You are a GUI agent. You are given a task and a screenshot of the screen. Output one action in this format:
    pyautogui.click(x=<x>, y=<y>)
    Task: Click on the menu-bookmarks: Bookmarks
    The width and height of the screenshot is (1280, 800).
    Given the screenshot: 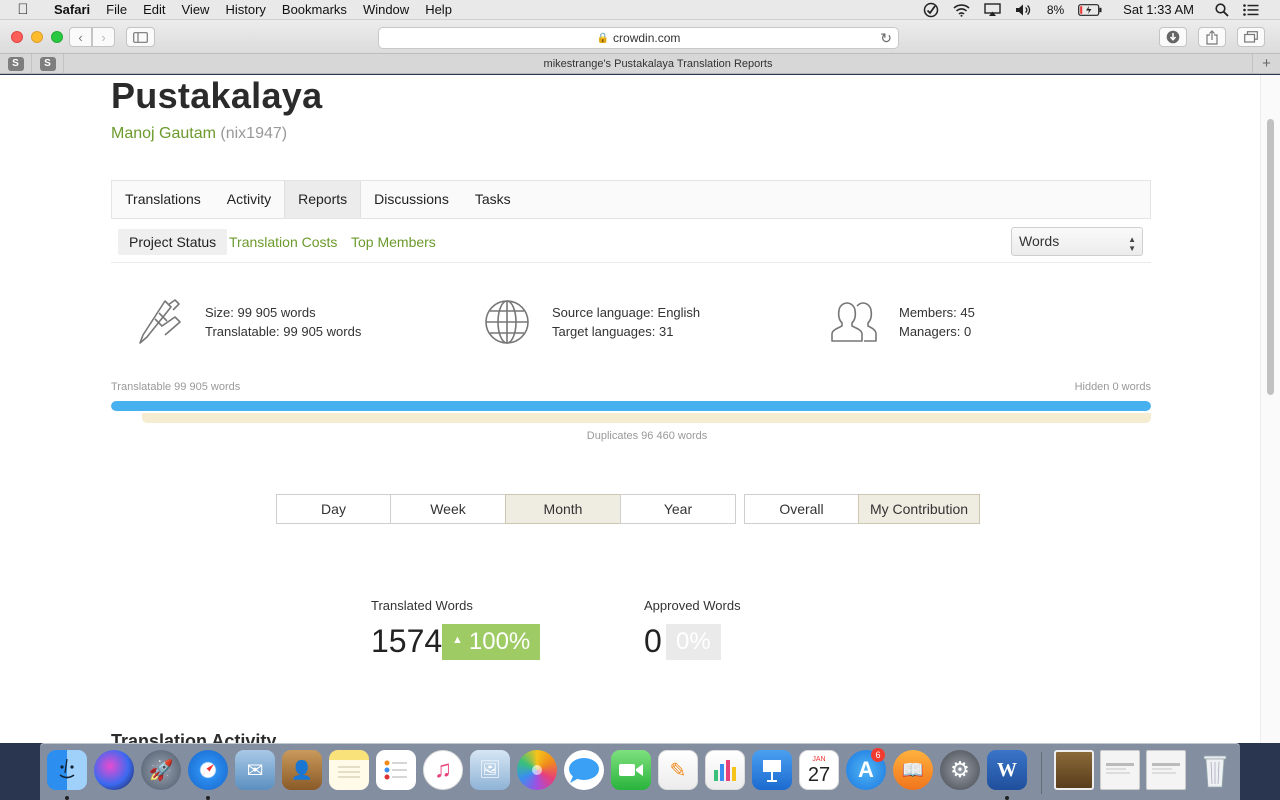 What is the action you would take?
    pyautogui.click(x=314, y=10)
    